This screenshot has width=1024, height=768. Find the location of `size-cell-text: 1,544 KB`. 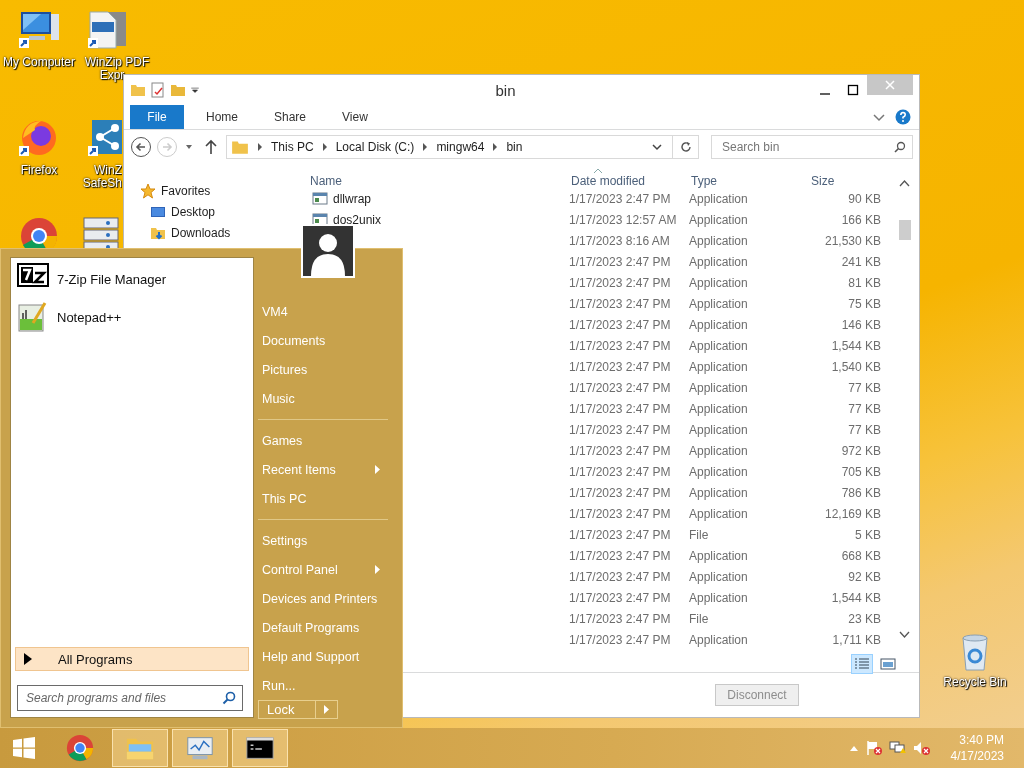

size-cell-text: 1,544 KB is located at coordinates (855, 345).